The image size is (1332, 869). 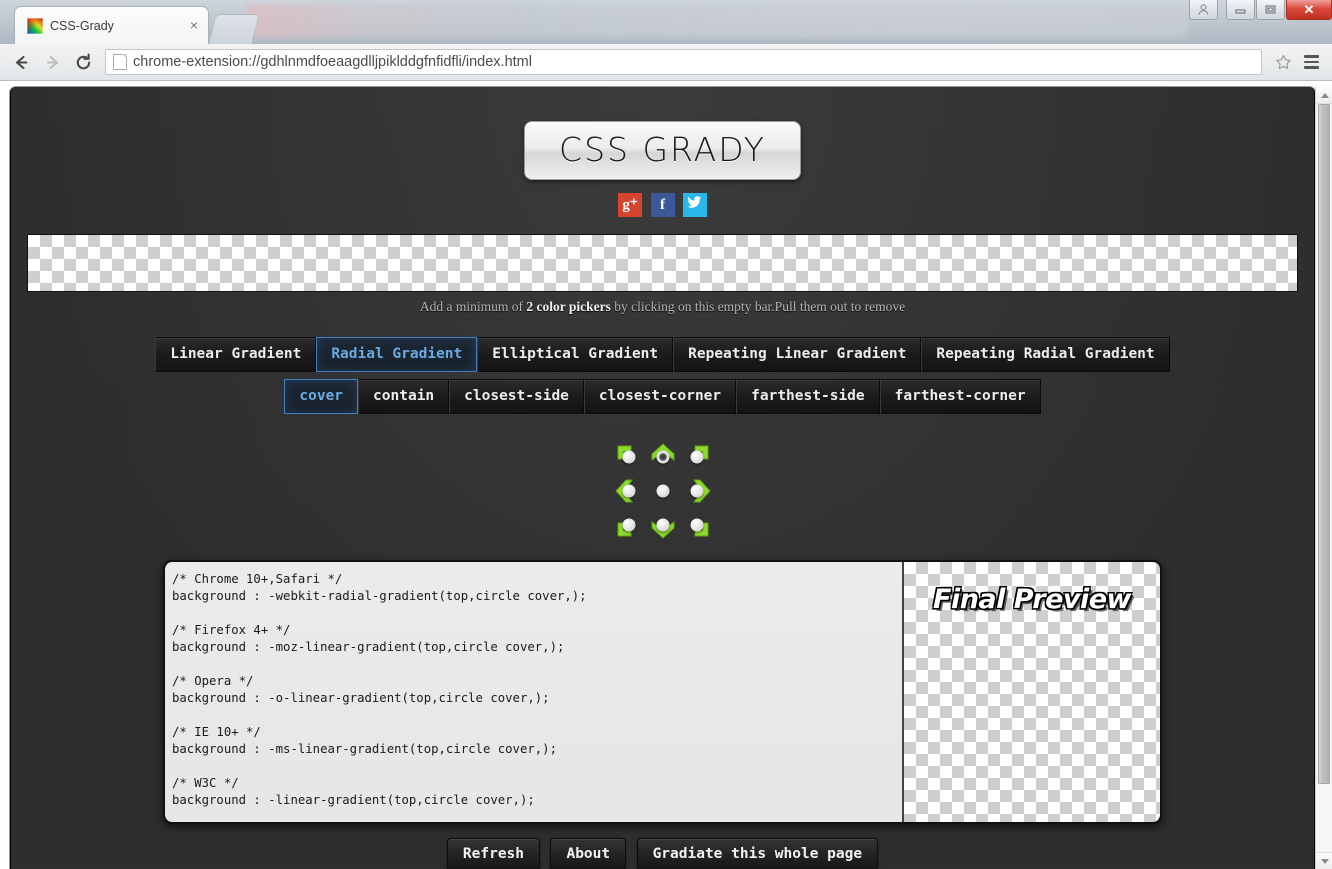 What do you see at coordinates (1032, 692) in the screenshot?
I see `final-preview-panel: Final Preview` at bounding box center [1032, 692].